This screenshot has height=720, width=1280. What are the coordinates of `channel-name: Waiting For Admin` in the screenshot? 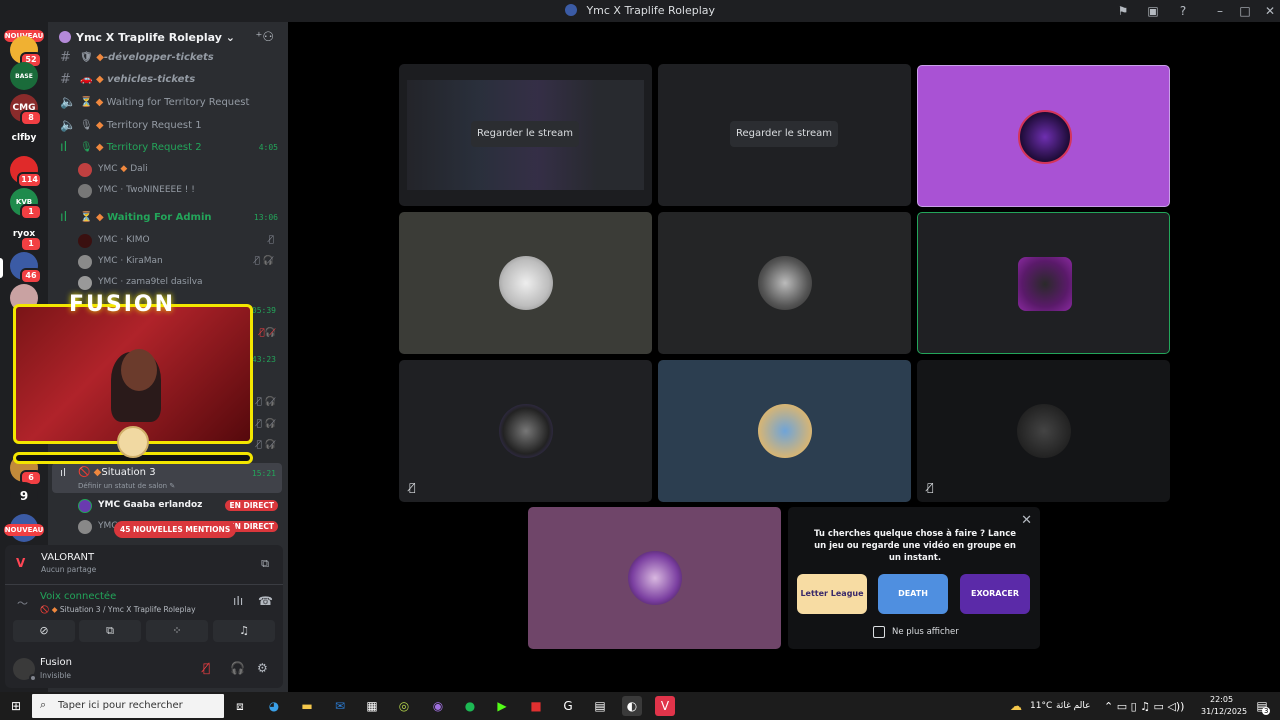 It's located at (159, 217).